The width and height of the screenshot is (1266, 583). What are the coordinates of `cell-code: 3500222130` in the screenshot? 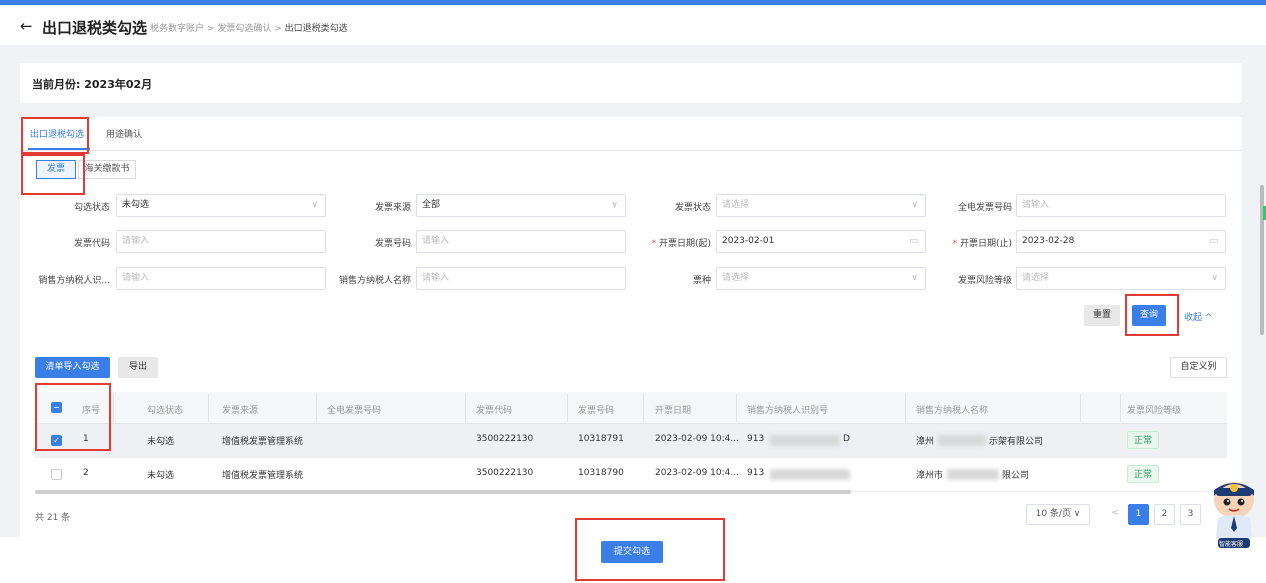 It's located at (505, 439).